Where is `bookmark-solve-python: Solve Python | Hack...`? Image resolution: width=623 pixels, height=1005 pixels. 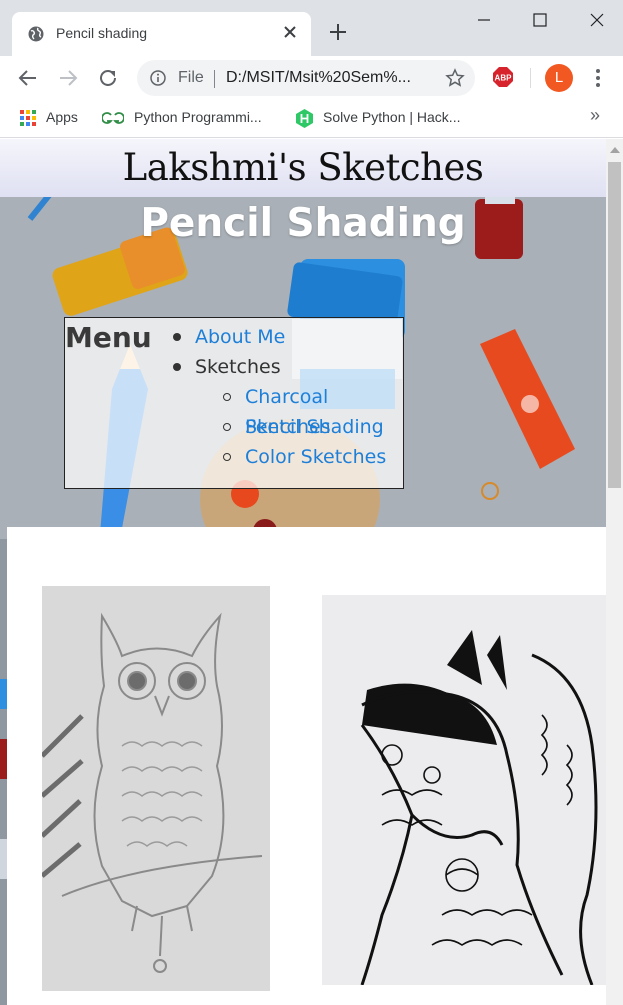 bookmark-solve-python: Solve Python | Hack... is located at coordinates (378, 118).